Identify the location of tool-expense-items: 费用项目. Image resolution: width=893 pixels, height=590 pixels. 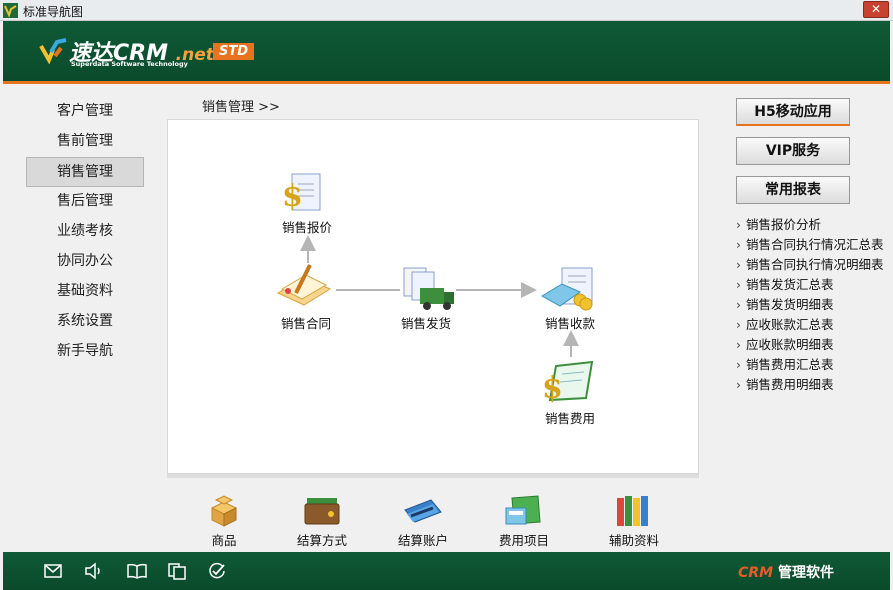
(524, 521).